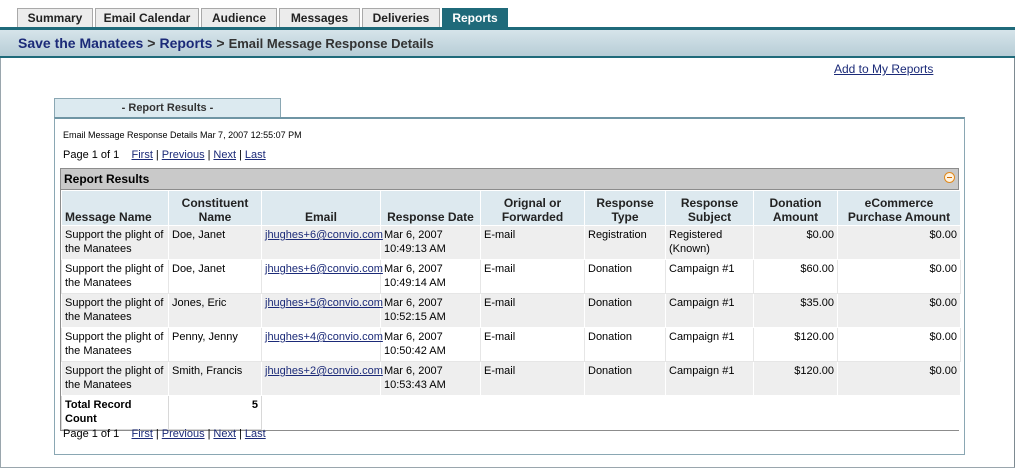  I want to click on tab-messages: Messages, so click(319, 18).